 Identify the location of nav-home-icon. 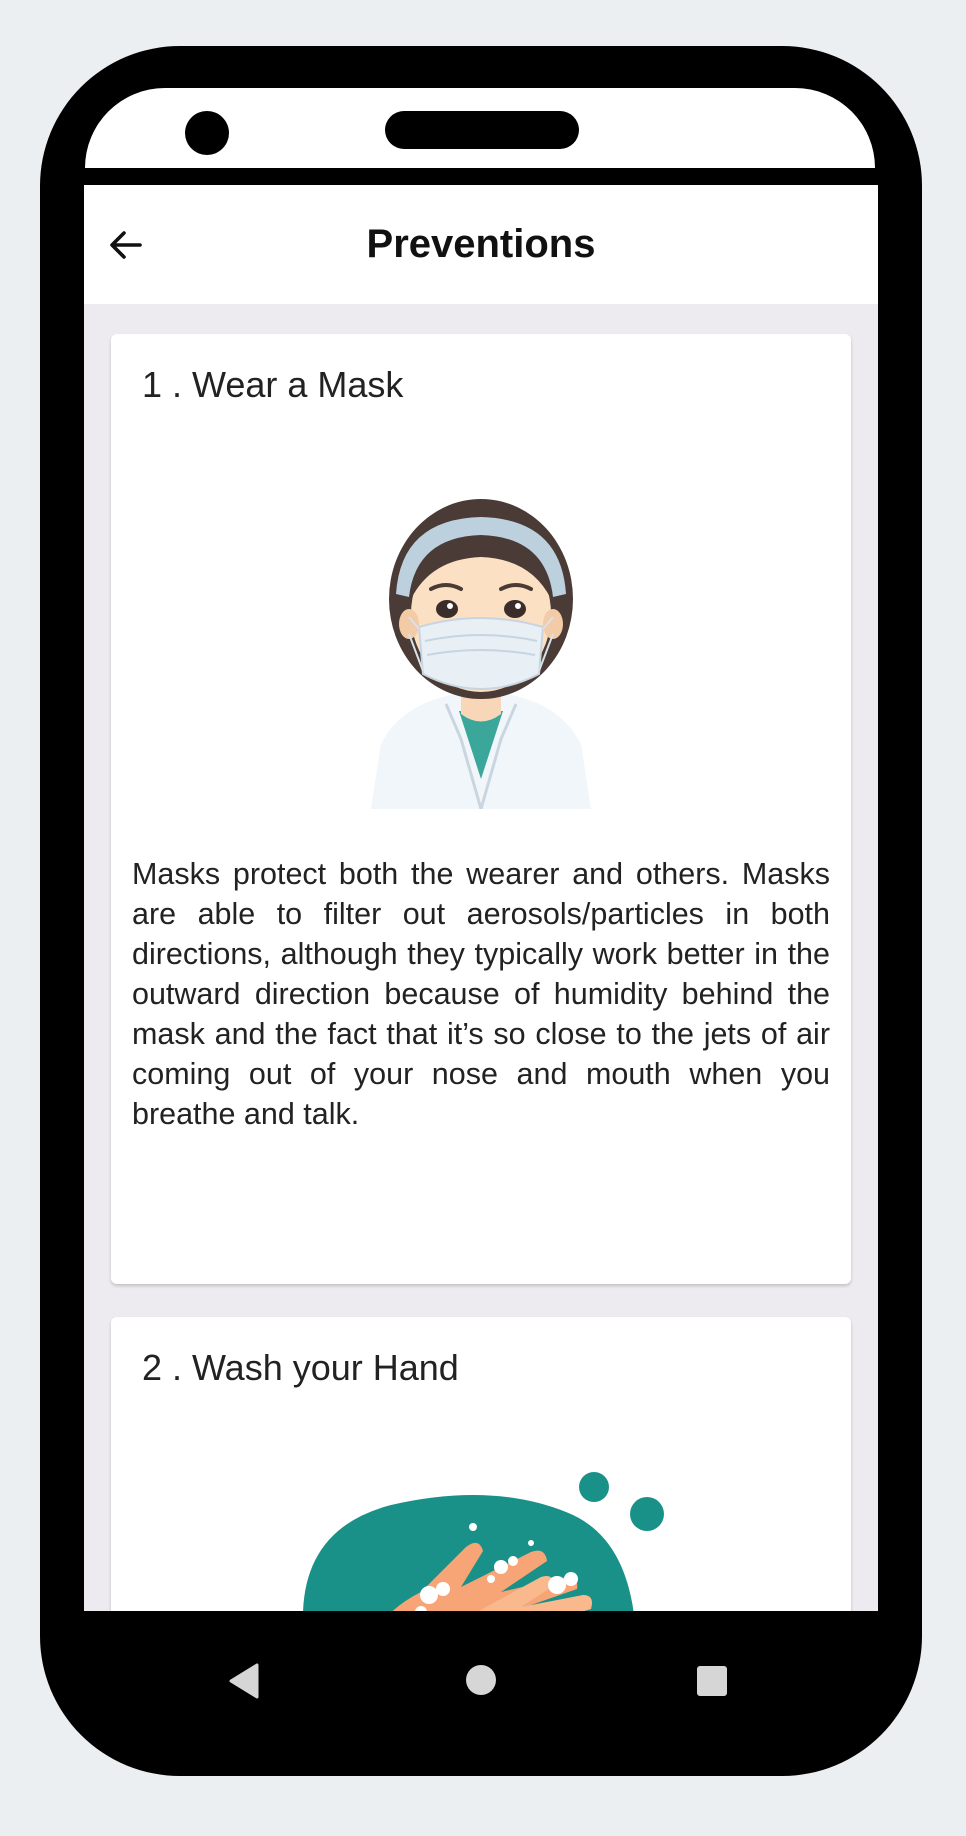
(481, 1680).